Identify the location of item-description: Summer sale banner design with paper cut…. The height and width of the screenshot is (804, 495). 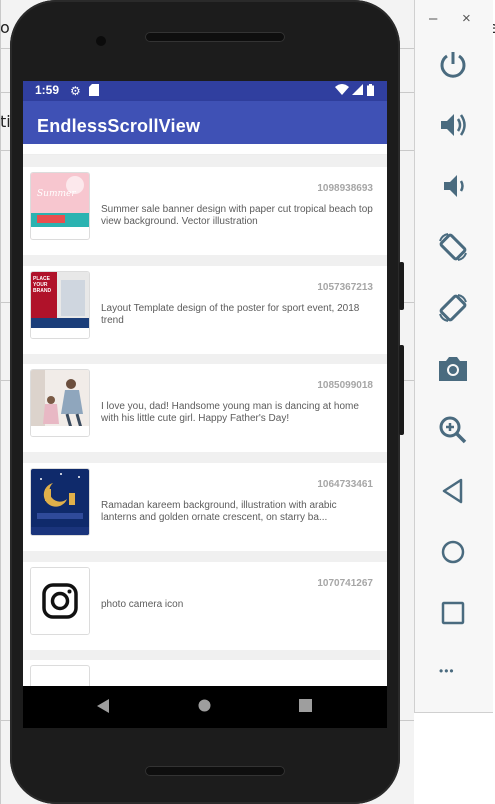
(237, 215).